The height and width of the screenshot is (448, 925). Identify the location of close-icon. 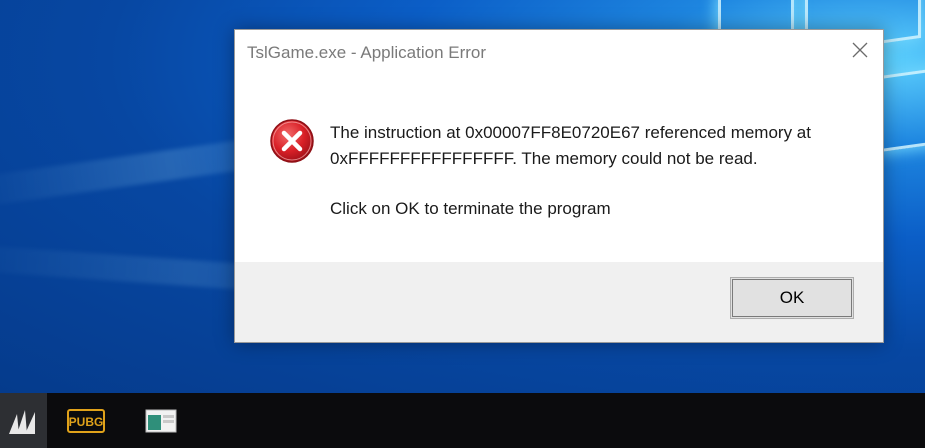
(860, 50).